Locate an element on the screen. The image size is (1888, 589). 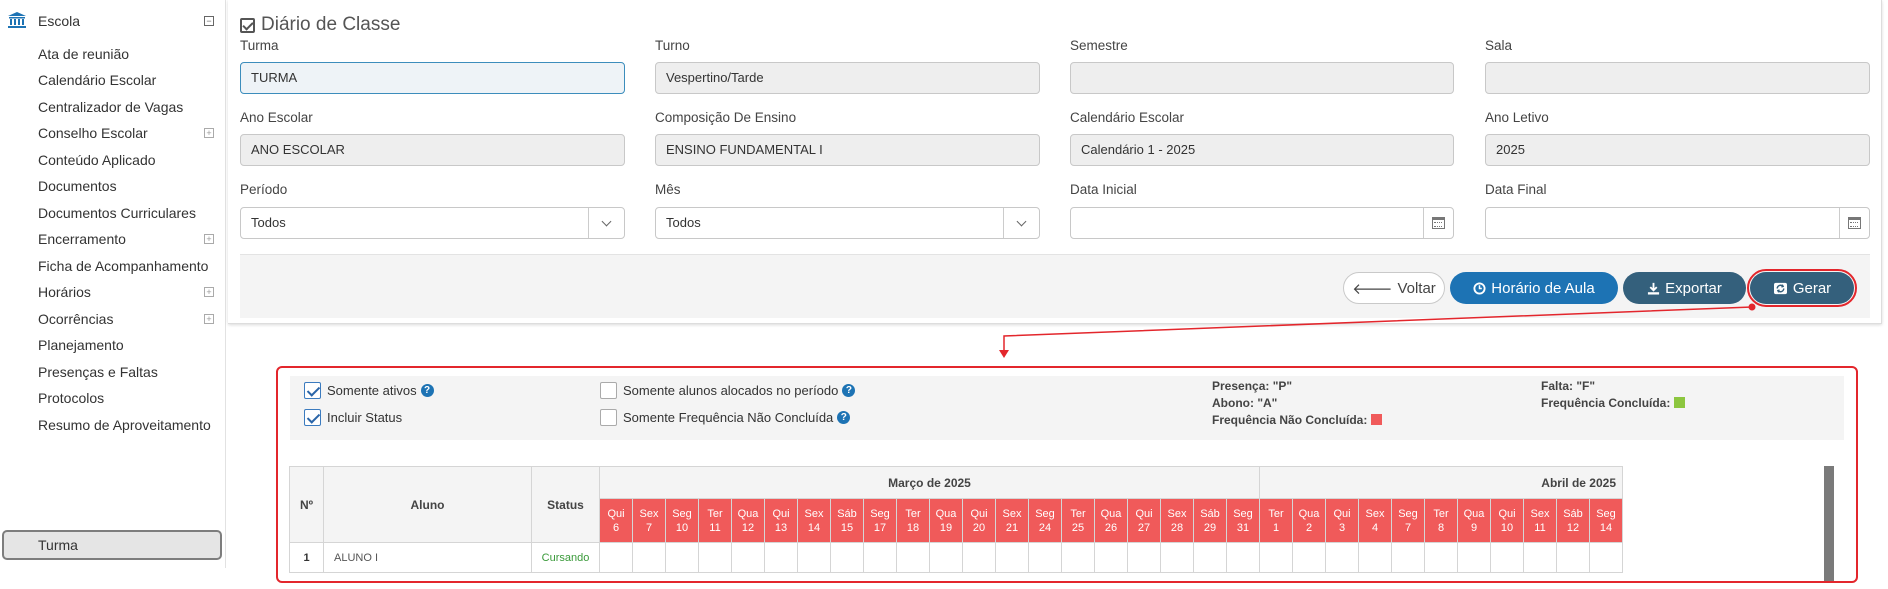
day-number: 3 is located at coordinates (1342, 527).